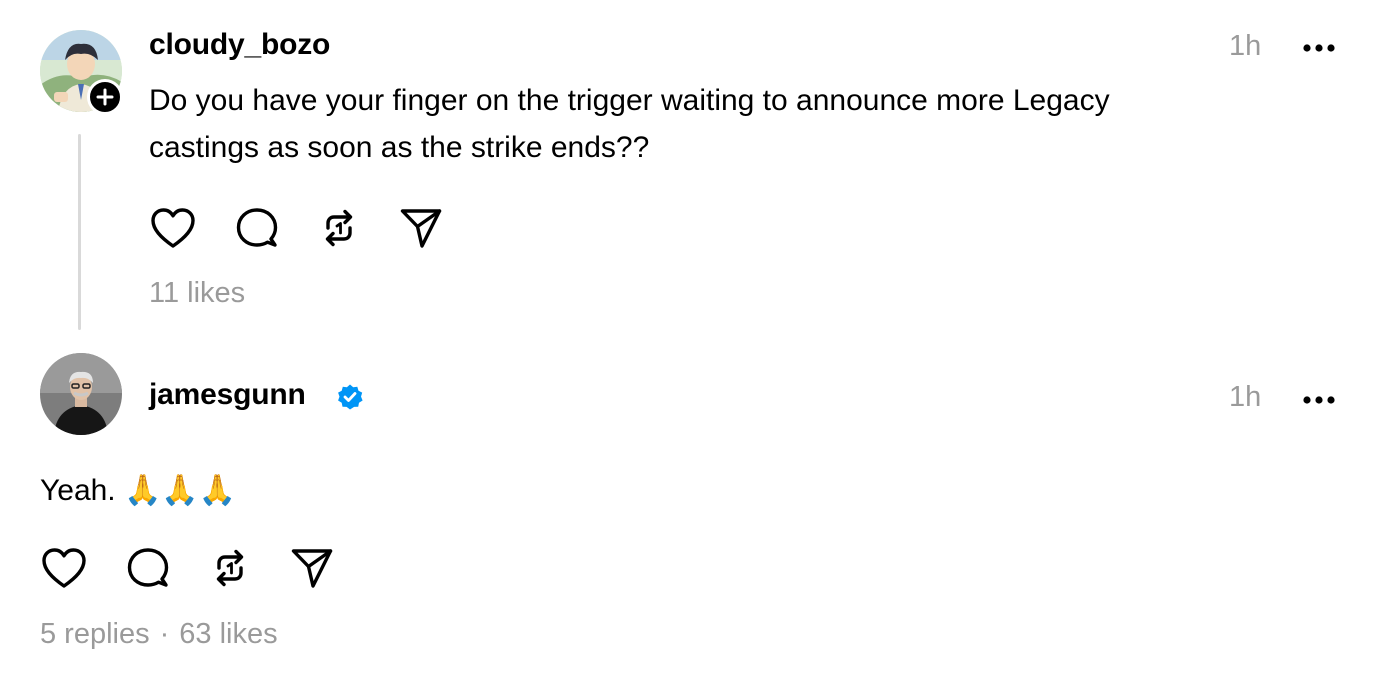  What do you see at coordinates (79, 232) in the screenshot?
I see `thread-line` at bounding box center [79, 232].